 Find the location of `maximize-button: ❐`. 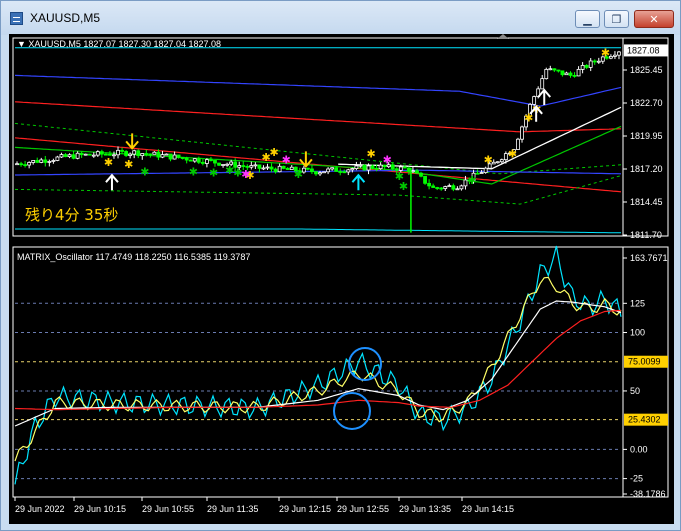

maximize-button: ❐ is located at coordinates (616, 19).